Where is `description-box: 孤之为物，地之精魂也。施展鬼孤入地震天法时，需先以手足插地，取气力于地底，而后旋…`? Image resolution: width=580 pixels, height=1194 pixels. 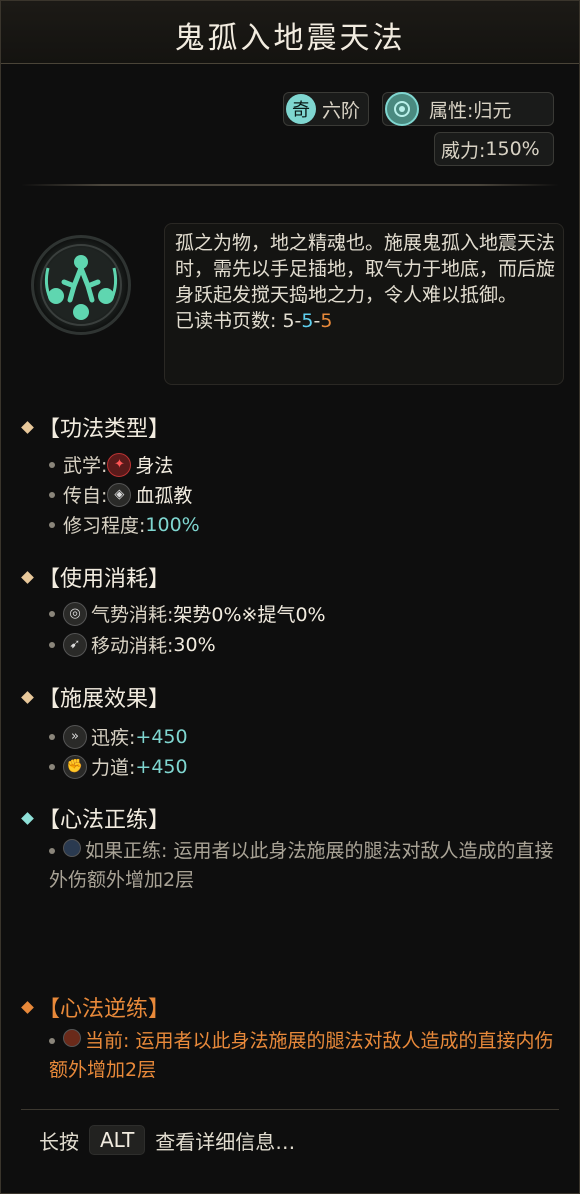
description-box: 孤之为物，地之精魂也。施展鬼孤入地震天法时，需先以手足插地，取气力于地底，而后旋… is located at coordinates (364, 304).